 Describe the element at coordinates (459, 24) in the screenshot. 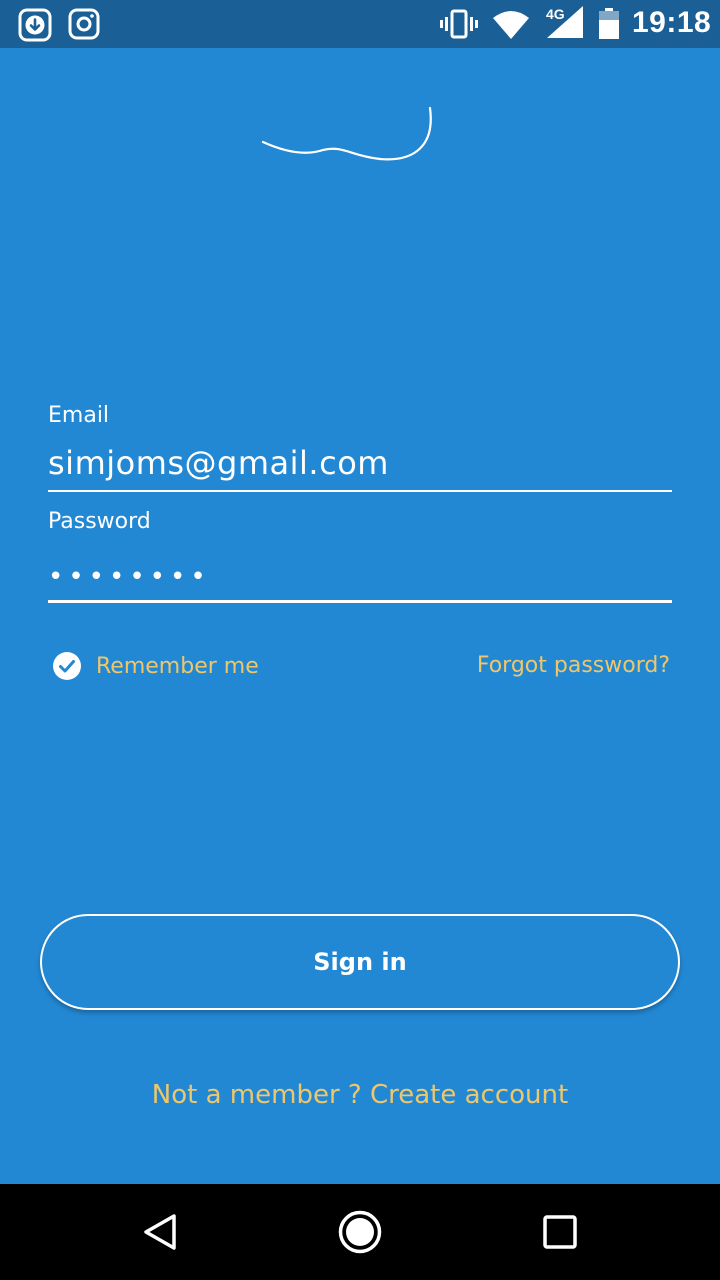

I see `vibrate-icon` at that location.